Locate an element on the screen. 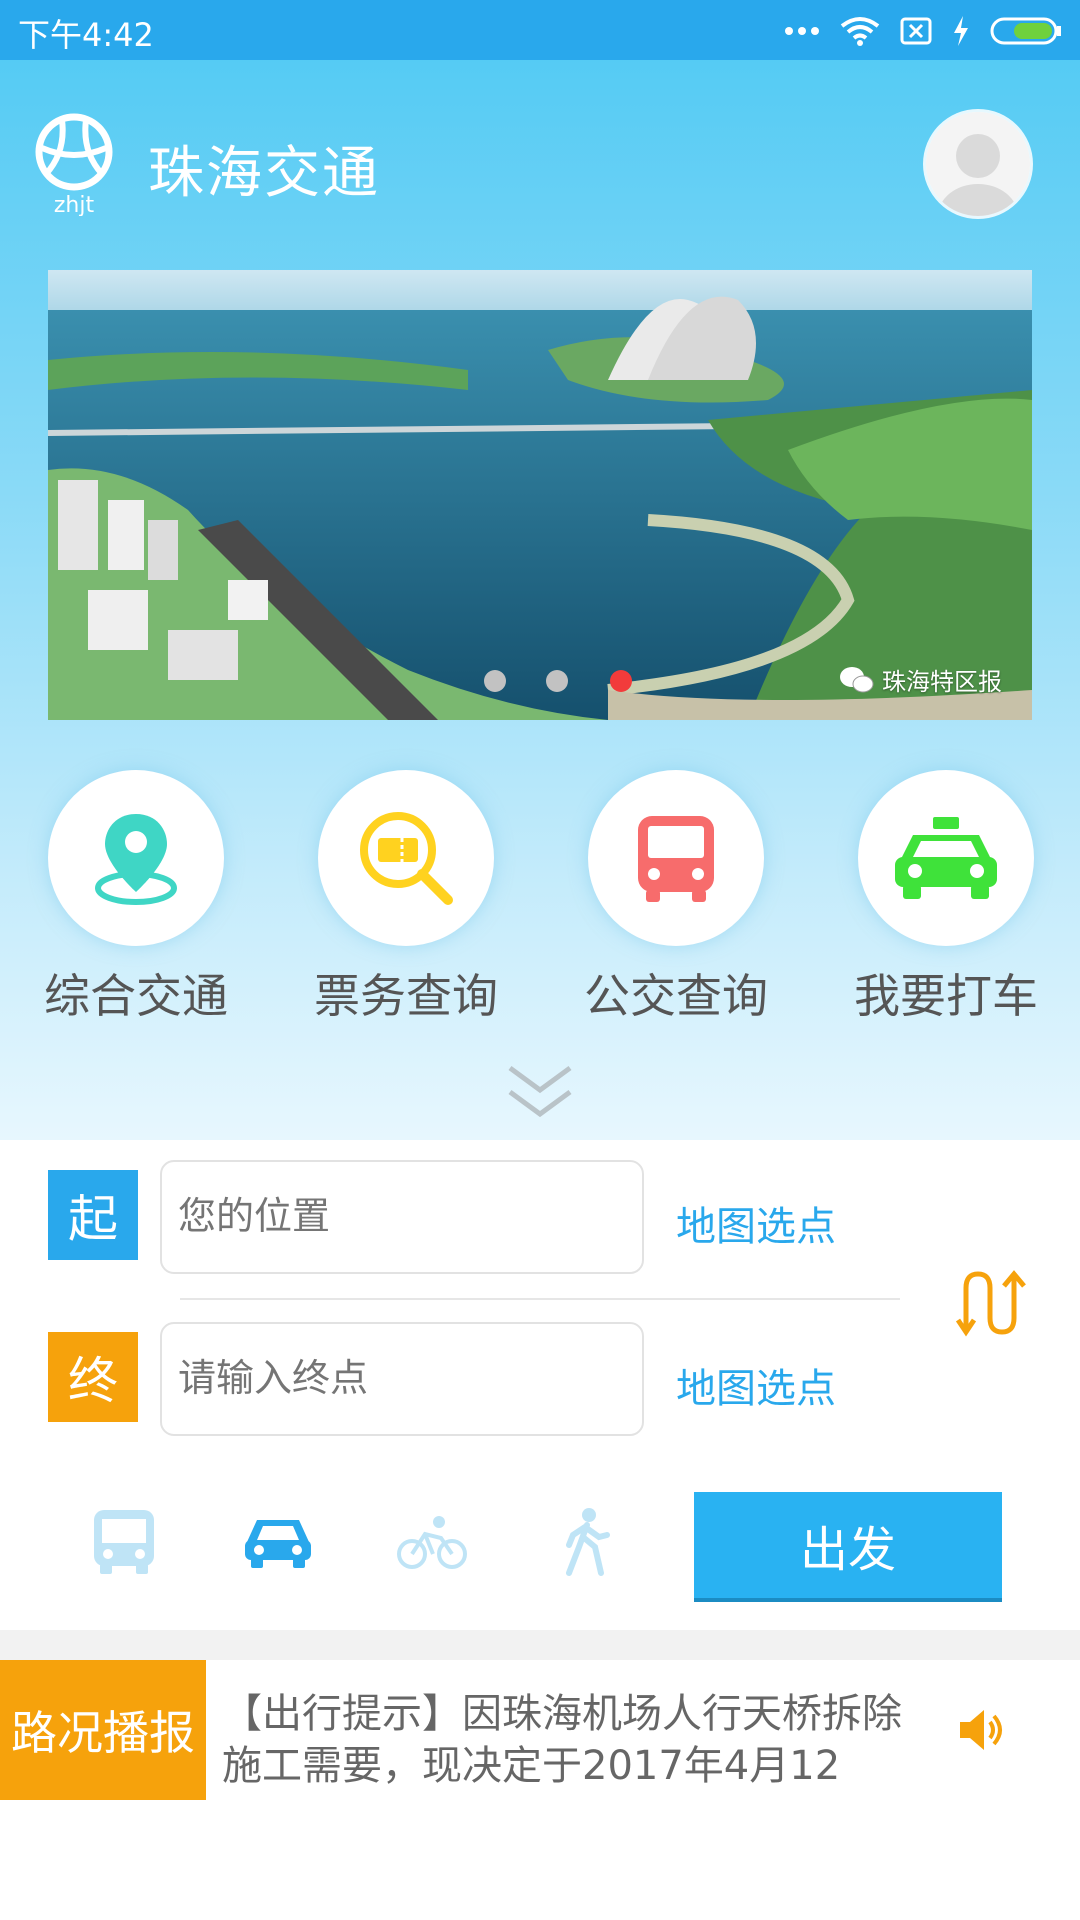  charging-icon is located at coordinates (961, 31).